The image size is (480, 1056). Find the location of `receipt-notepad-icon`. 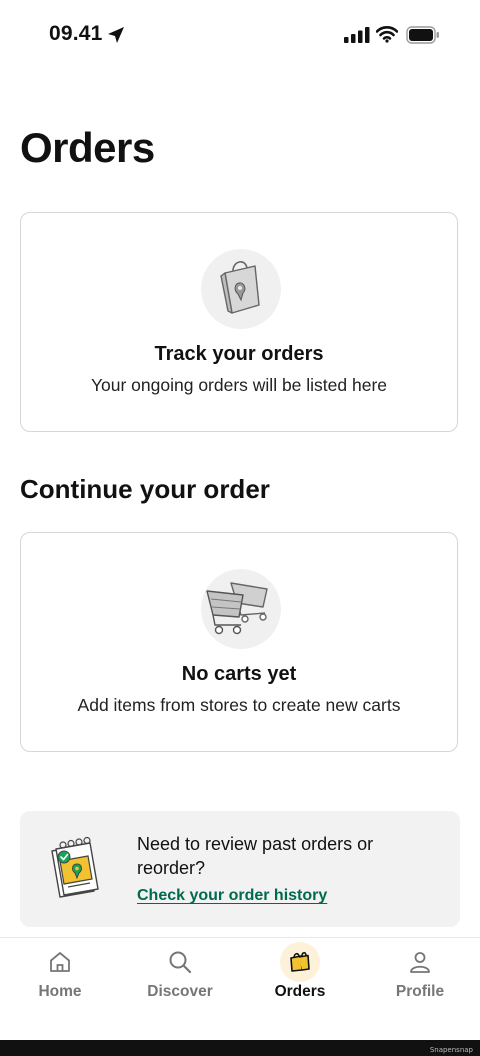

receipt-notepad-icon is located at coordinates (75, 867).